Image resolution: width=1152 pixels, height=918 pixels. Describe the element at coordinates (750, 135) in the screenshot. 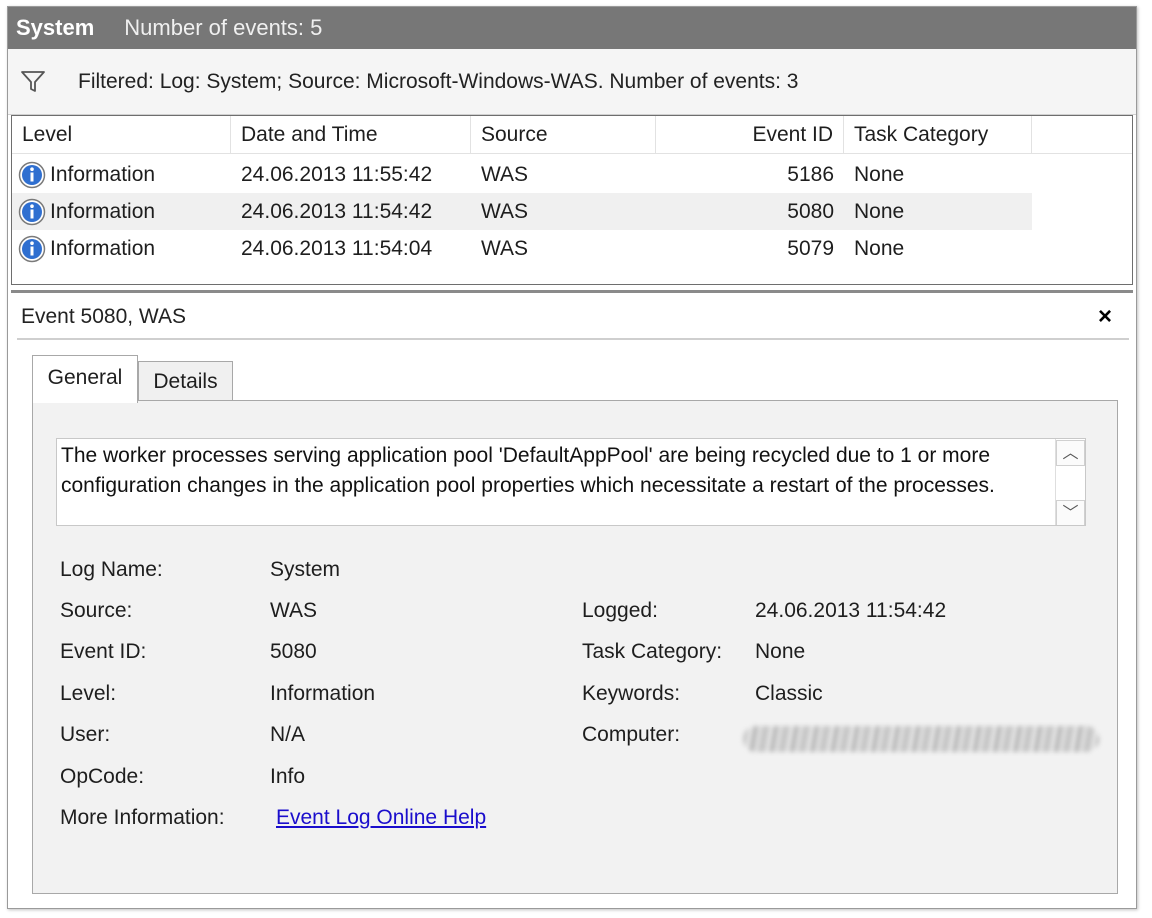

I see `column-header-event-id: Event ID` at that location.